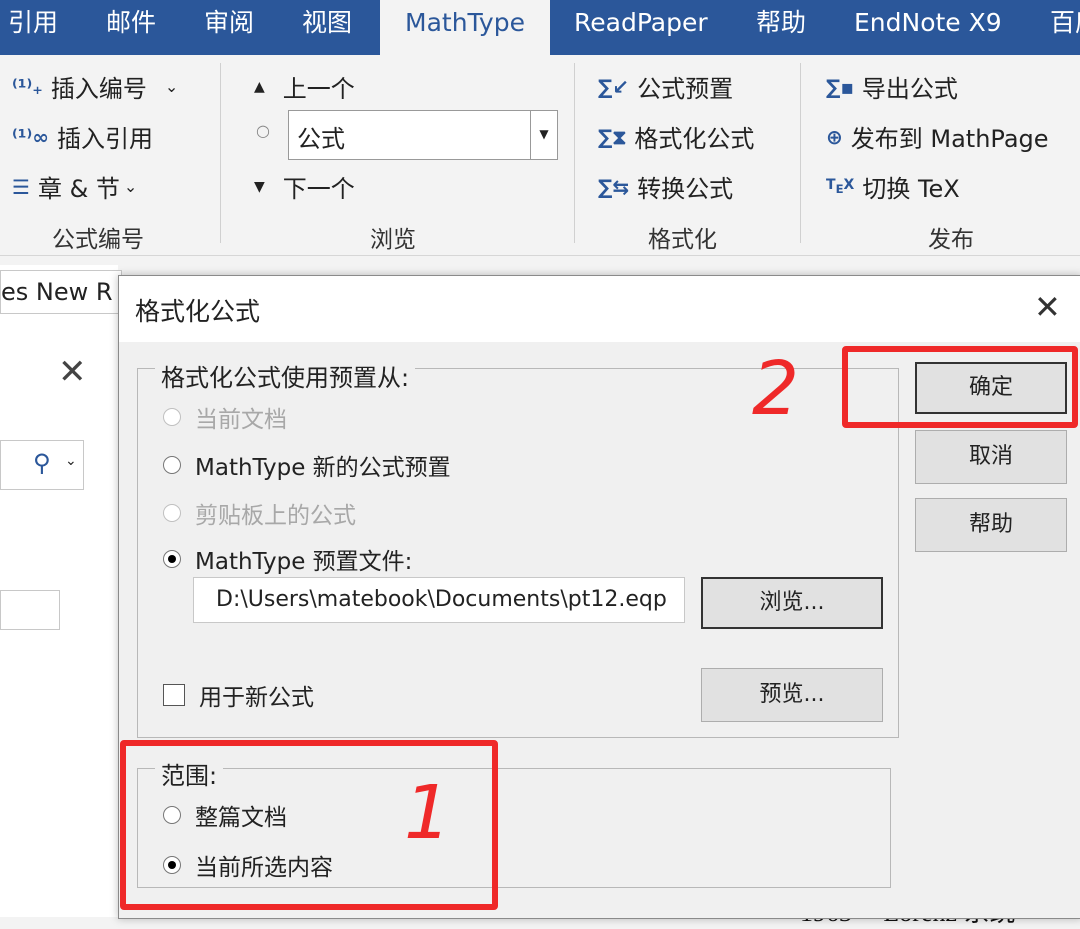 The height and width of the screenshot is (929, 1080). What do you see at coordinates (229, 27) in the screenshot?
I see `tab-review: 审阅` at bounding box center [229, 27].